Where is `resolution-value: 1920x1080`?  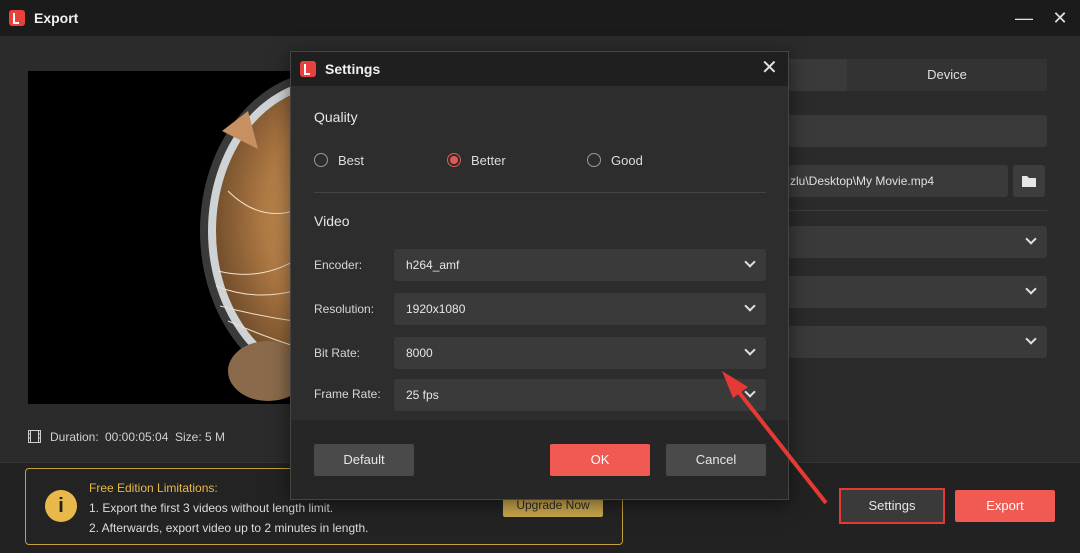 resolution-value: 1920x1080 is located at coordinates (436, 309).